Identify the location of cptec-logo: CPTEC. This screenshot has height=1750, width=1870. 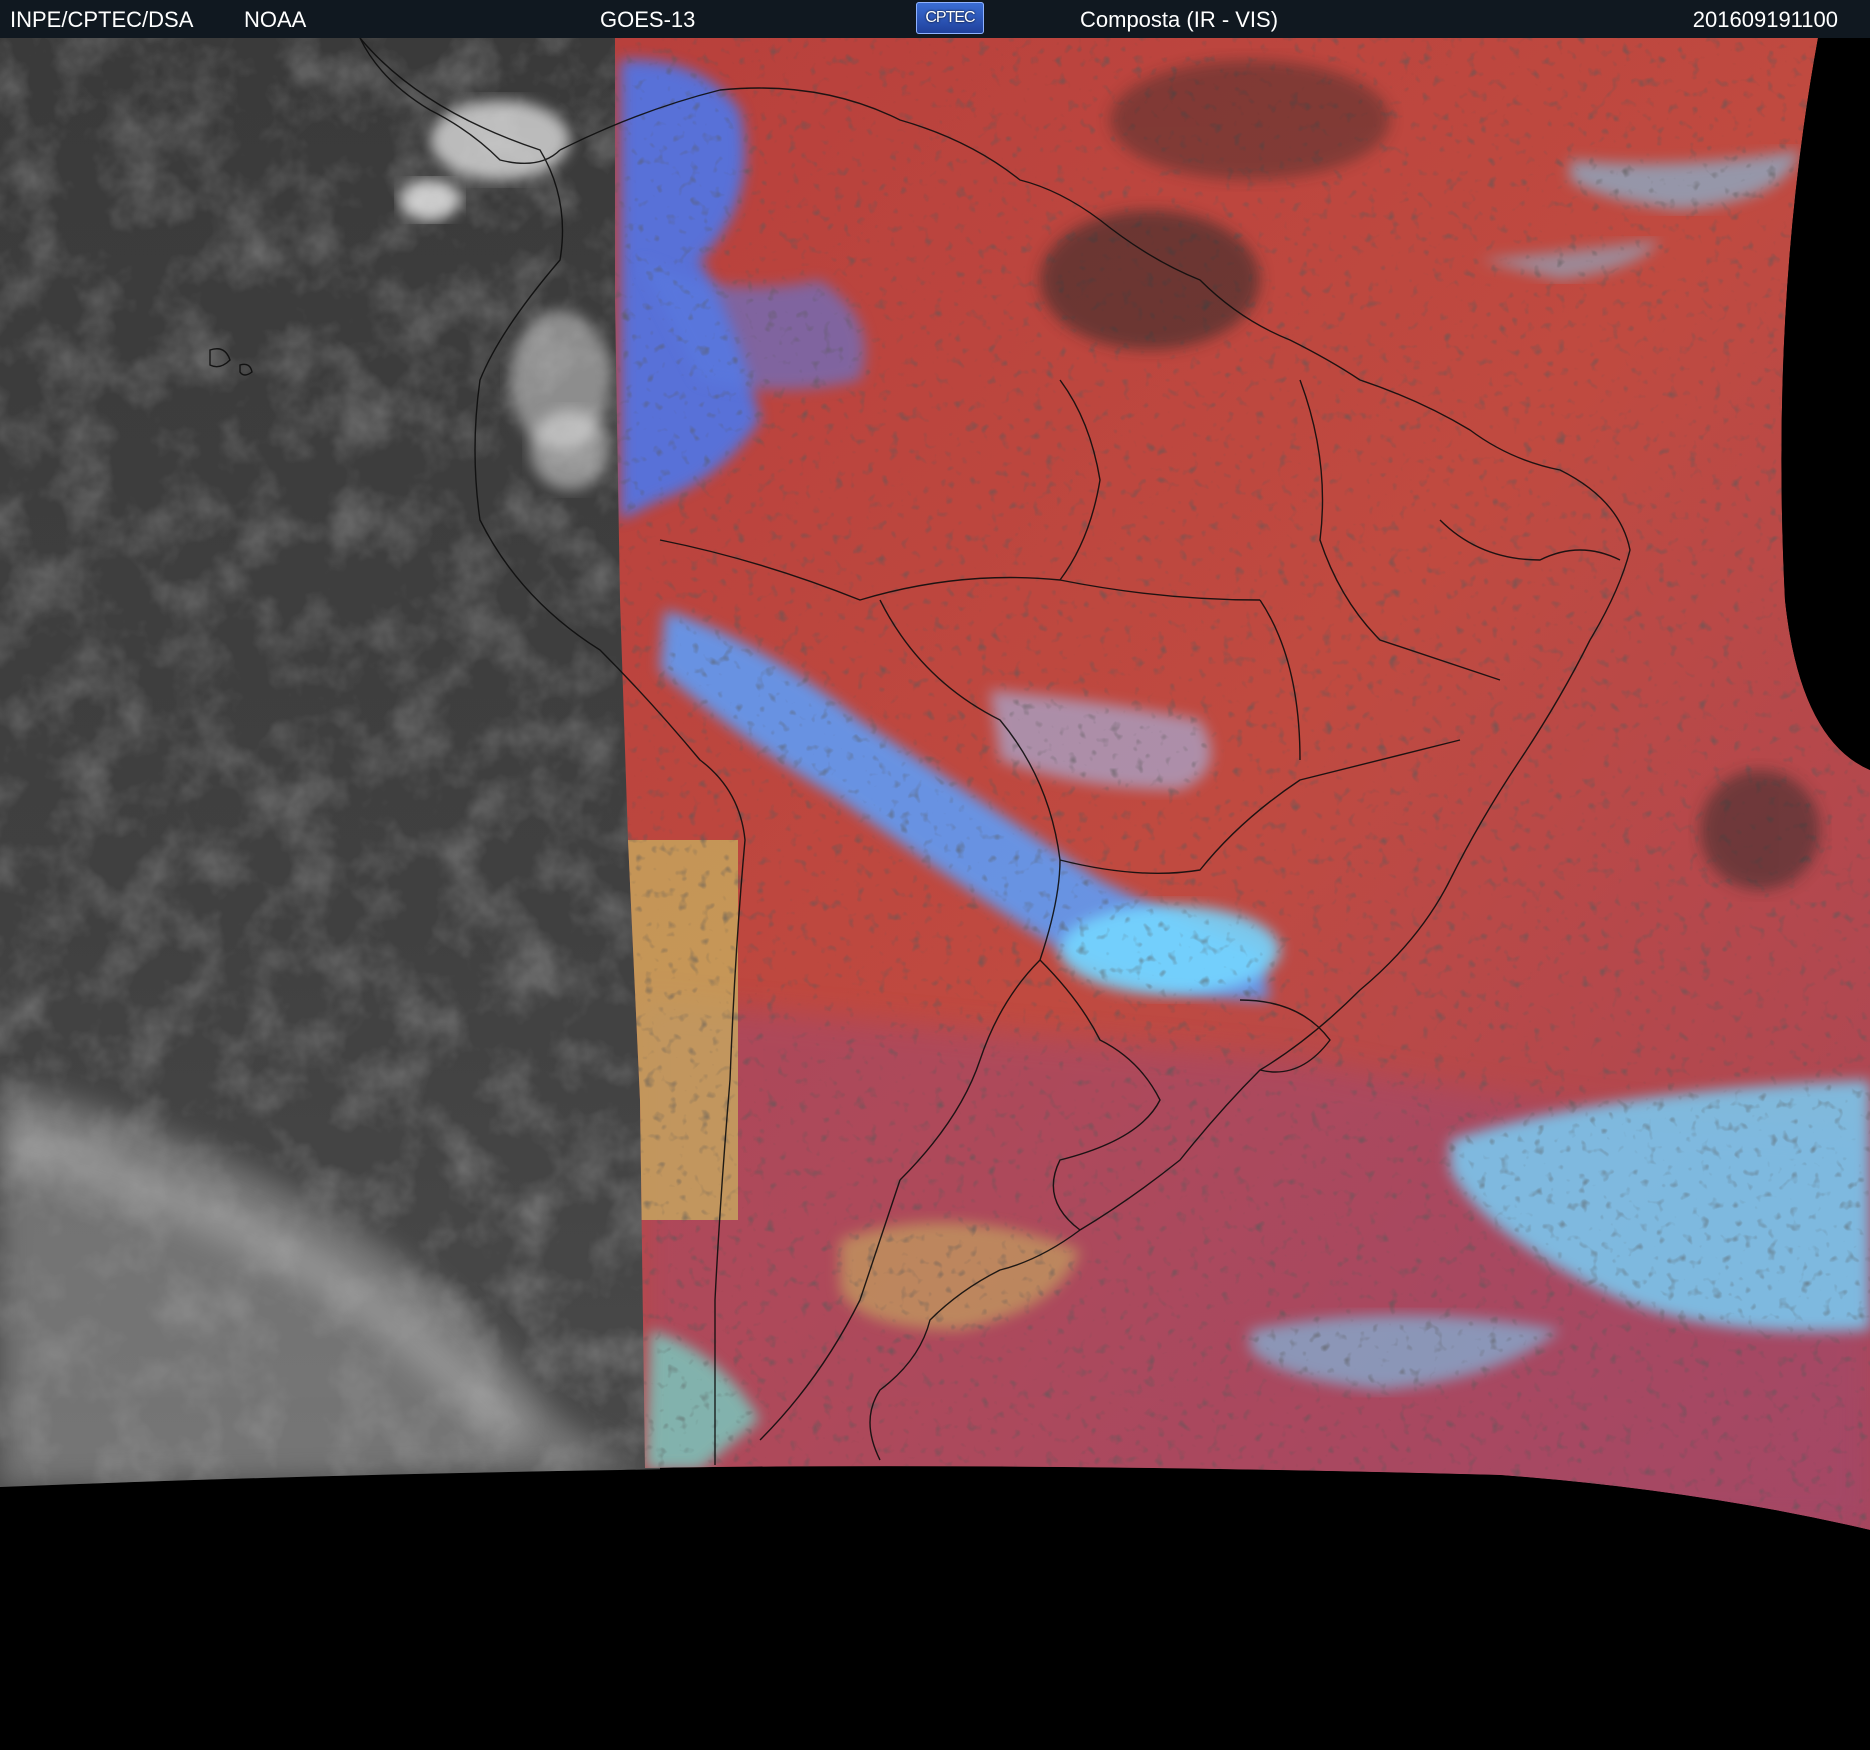
(950, 18).